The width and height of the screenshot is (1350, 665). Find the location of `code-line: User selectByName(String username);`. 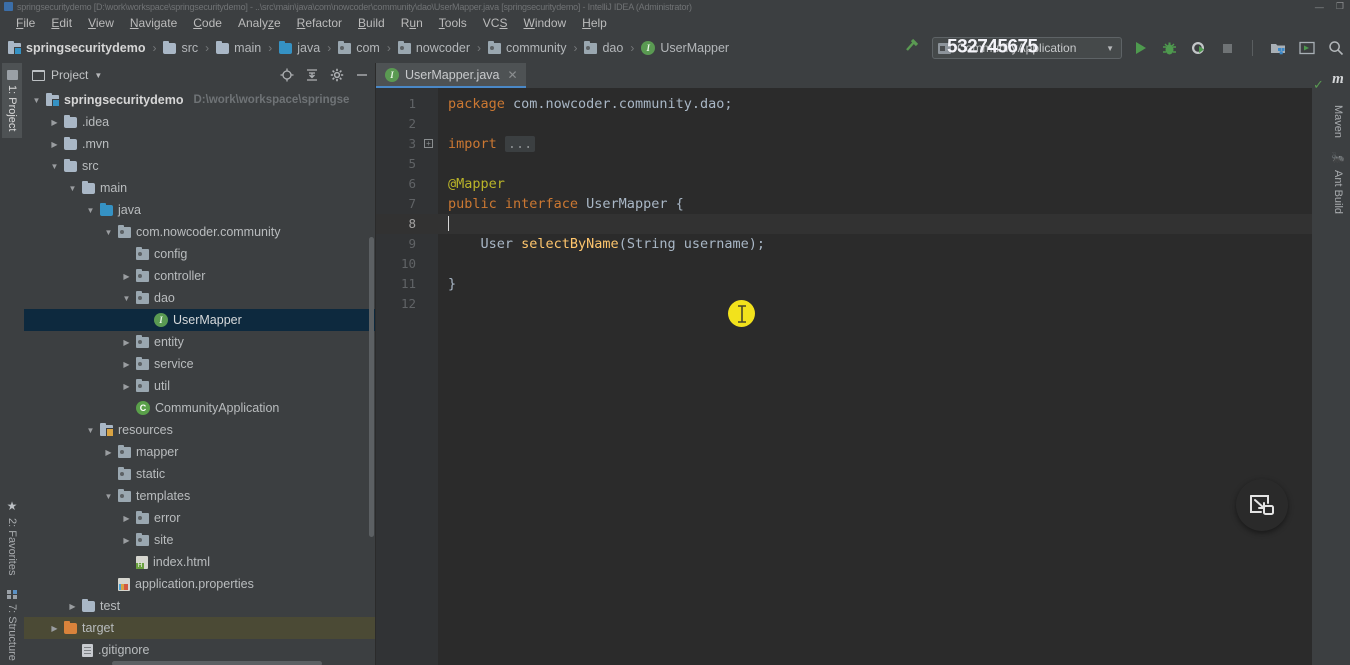

code-line: User selectByName(String username); is located at coordinates (875, 244).